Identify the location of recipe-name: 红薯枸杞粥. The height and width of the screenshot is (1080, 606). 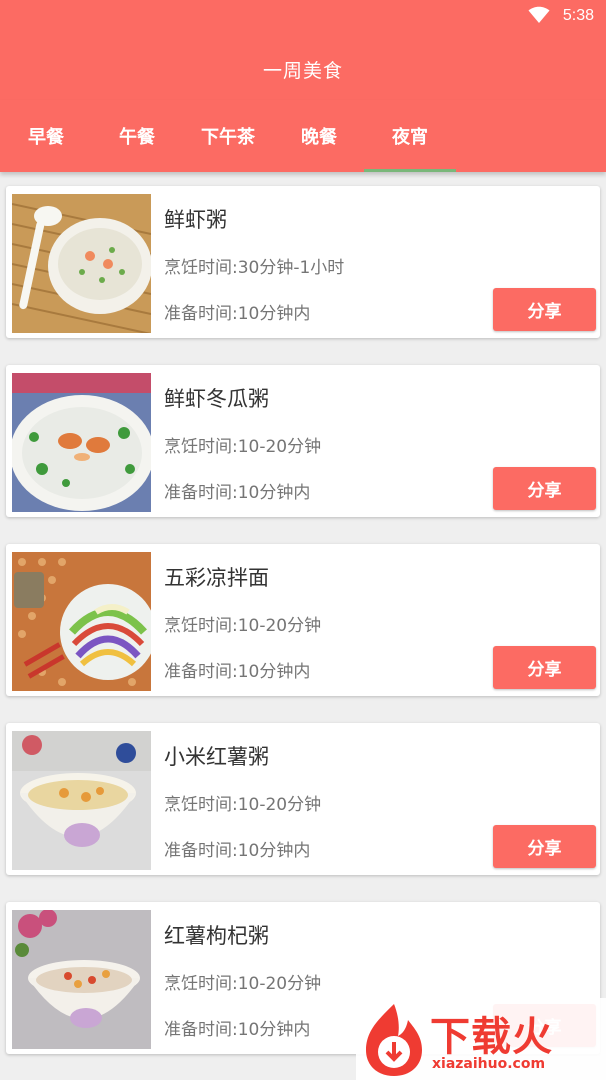
(216, 936).